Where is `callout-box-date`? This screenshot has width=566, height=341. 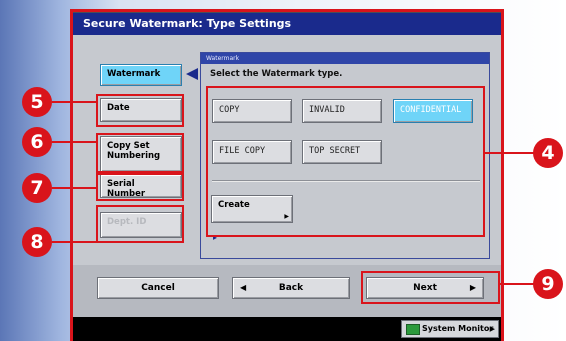
callout-box-date is located at coordinates (140, 110).